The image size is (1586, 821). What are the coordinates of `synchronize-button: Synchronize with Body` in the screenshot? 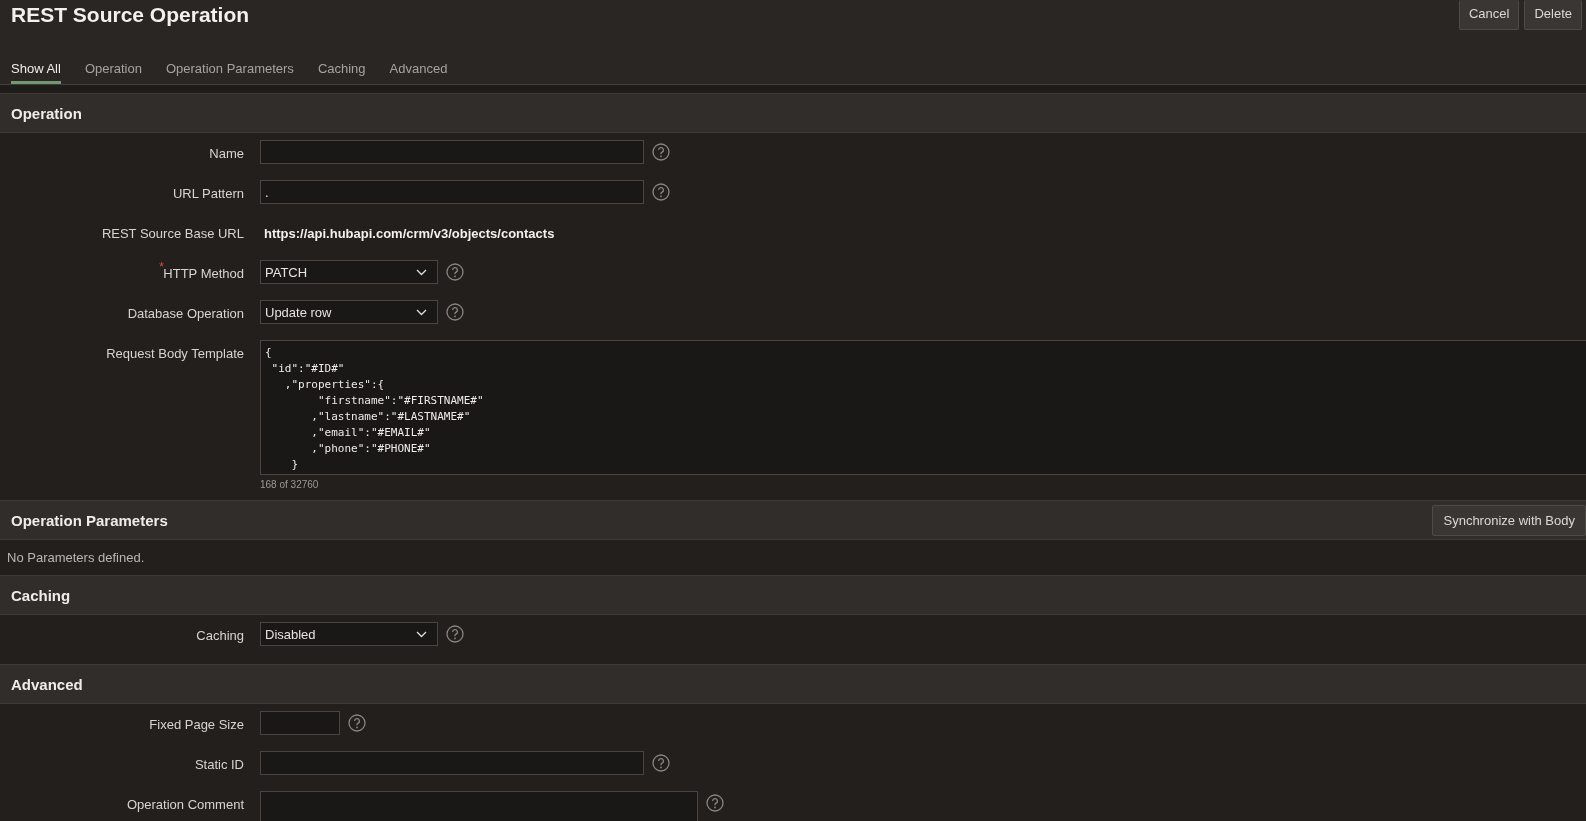 It's located at (1509, 520).